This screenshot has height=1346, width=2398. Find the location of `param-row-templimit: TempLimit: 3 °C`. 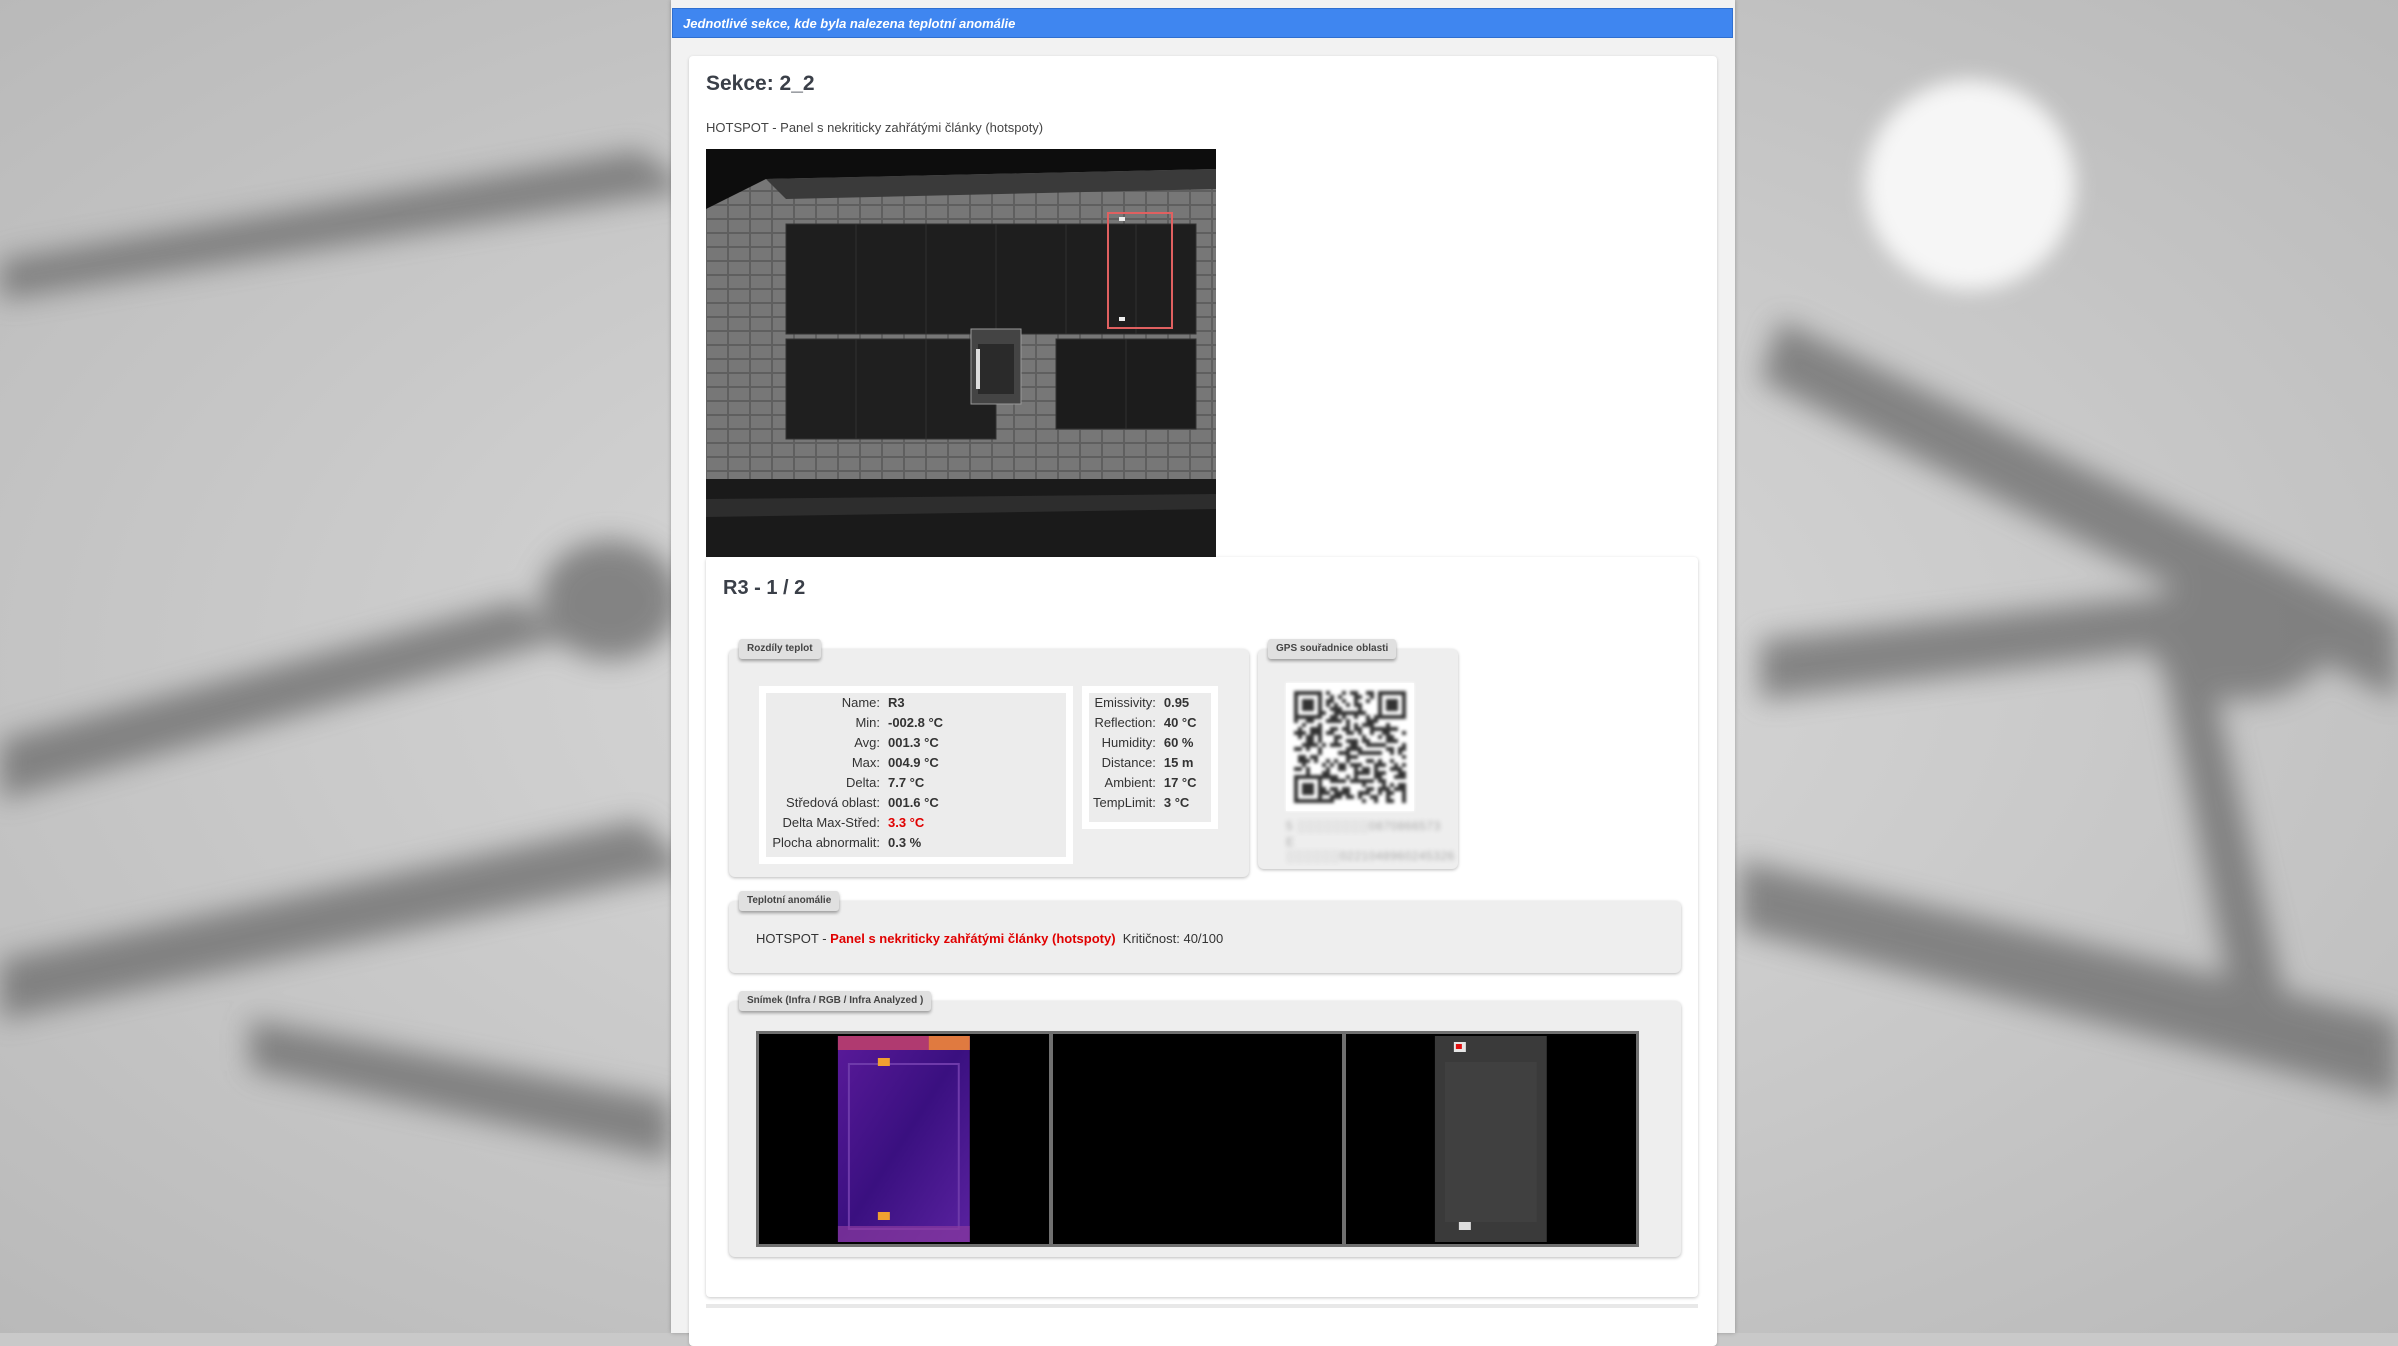

param-row-templimit: TempLimit: 3 °C is located at coordinates (1145, 803).